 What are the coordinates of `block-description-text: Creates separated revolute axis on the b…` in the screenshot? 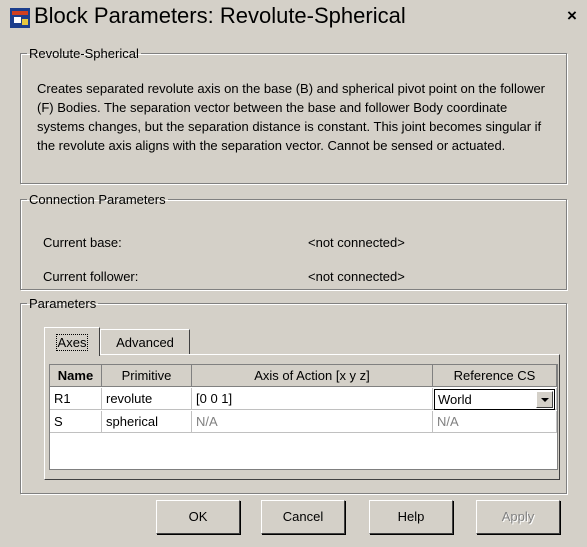 It's located at (291, 117).